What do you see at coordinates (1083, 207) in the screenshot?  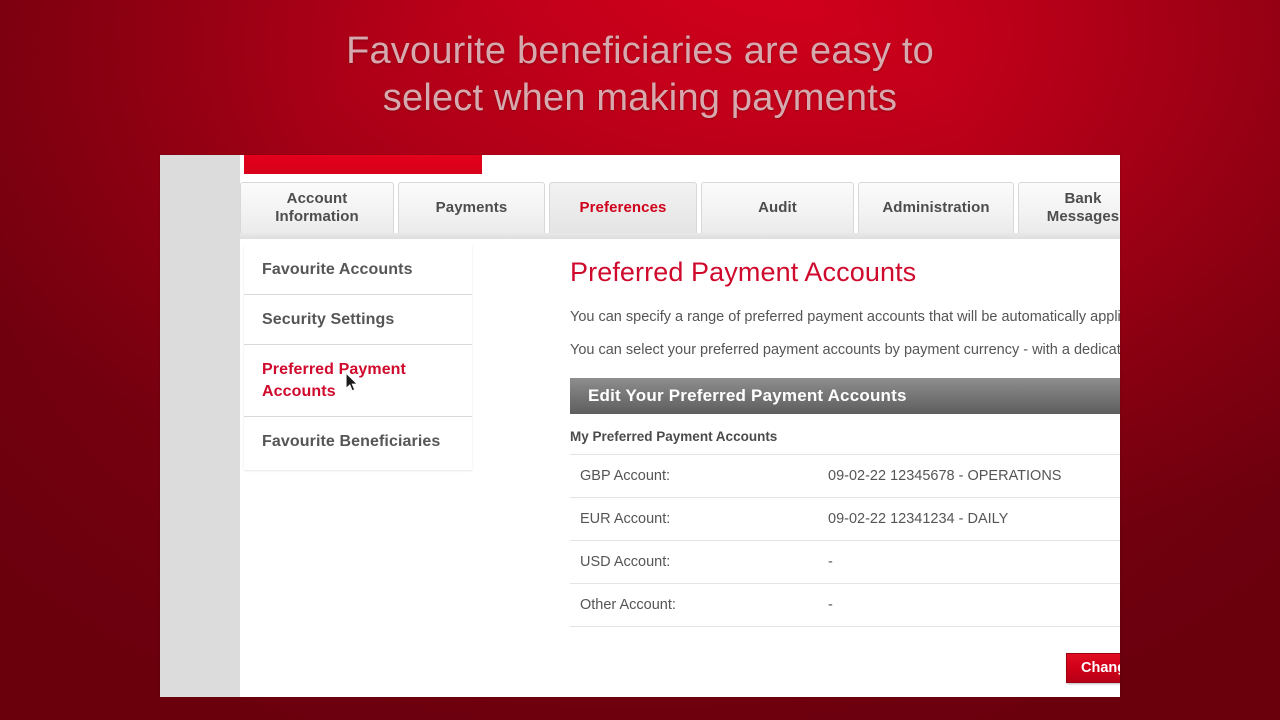 I see `tab-label: Bank Messages` at bounding box center [1083, 207].